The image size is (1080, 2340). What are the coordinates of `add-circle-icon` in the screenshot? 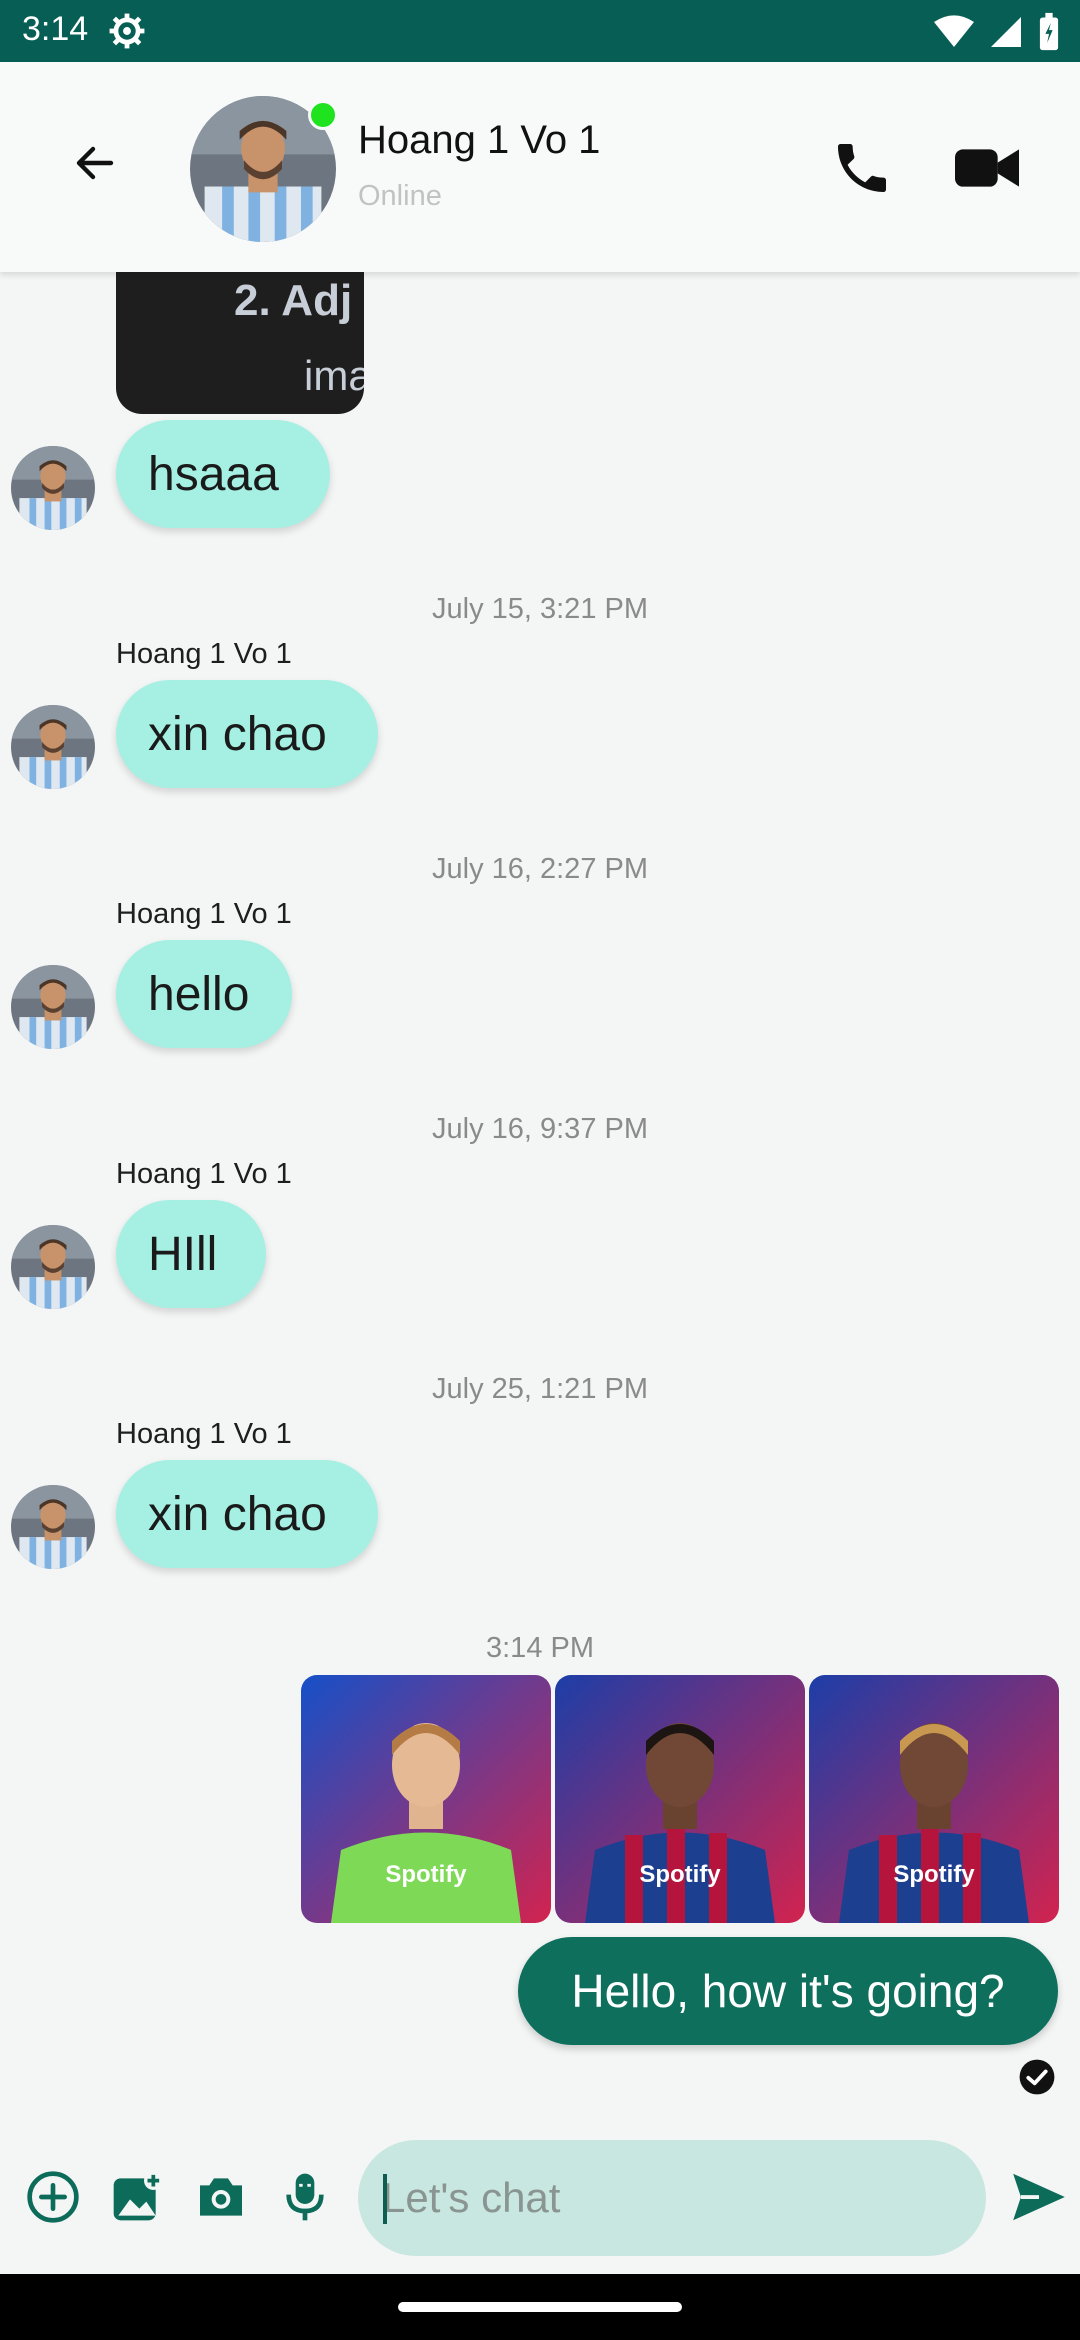 It's located at (53, 2197).